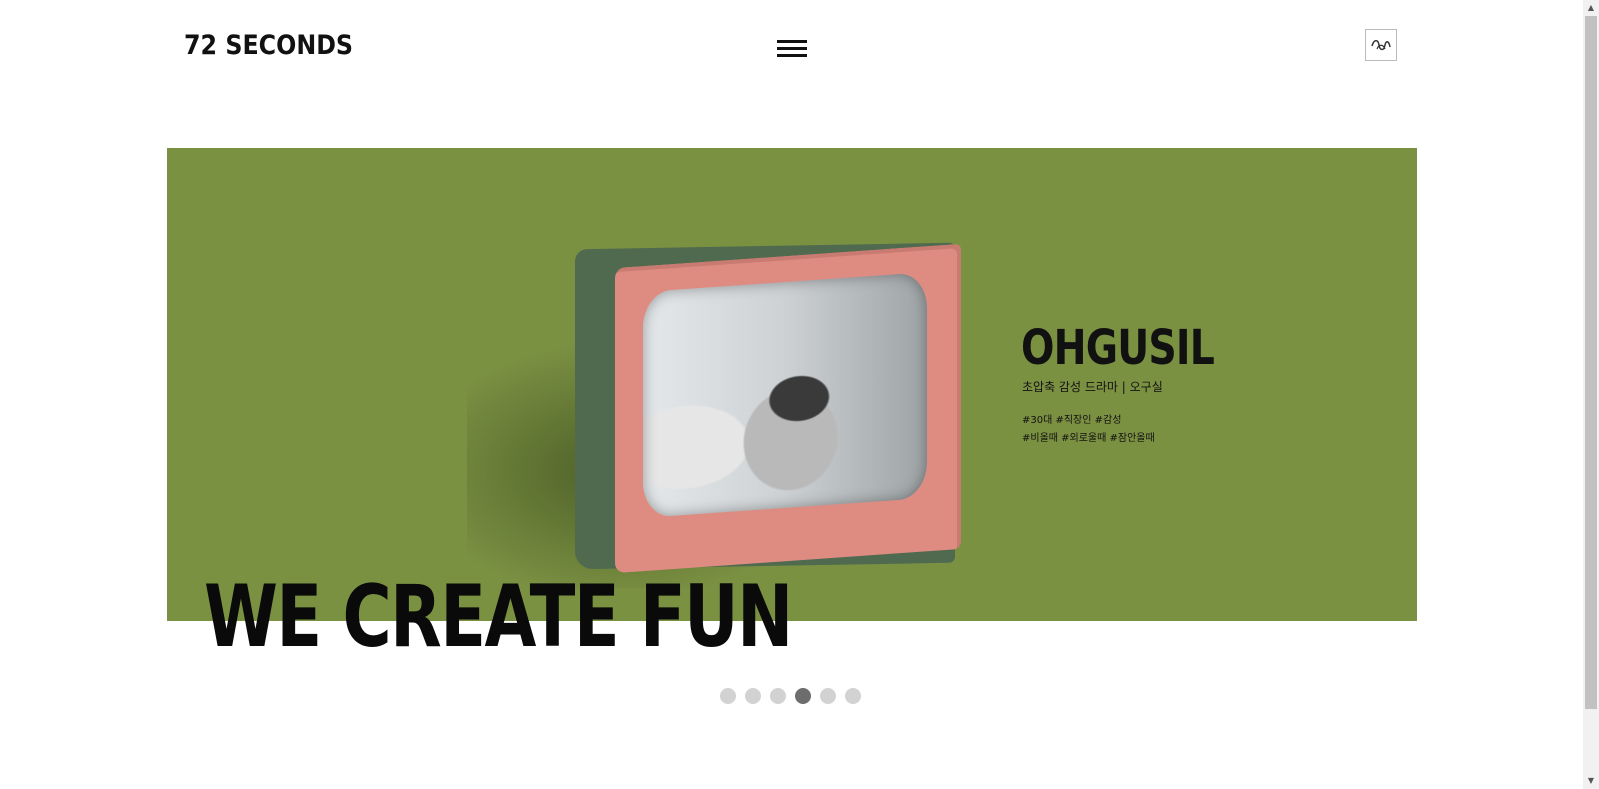  Describe the element at coordinates (785, 395) in the screenshot. I see `tv-screen-image` at that location.